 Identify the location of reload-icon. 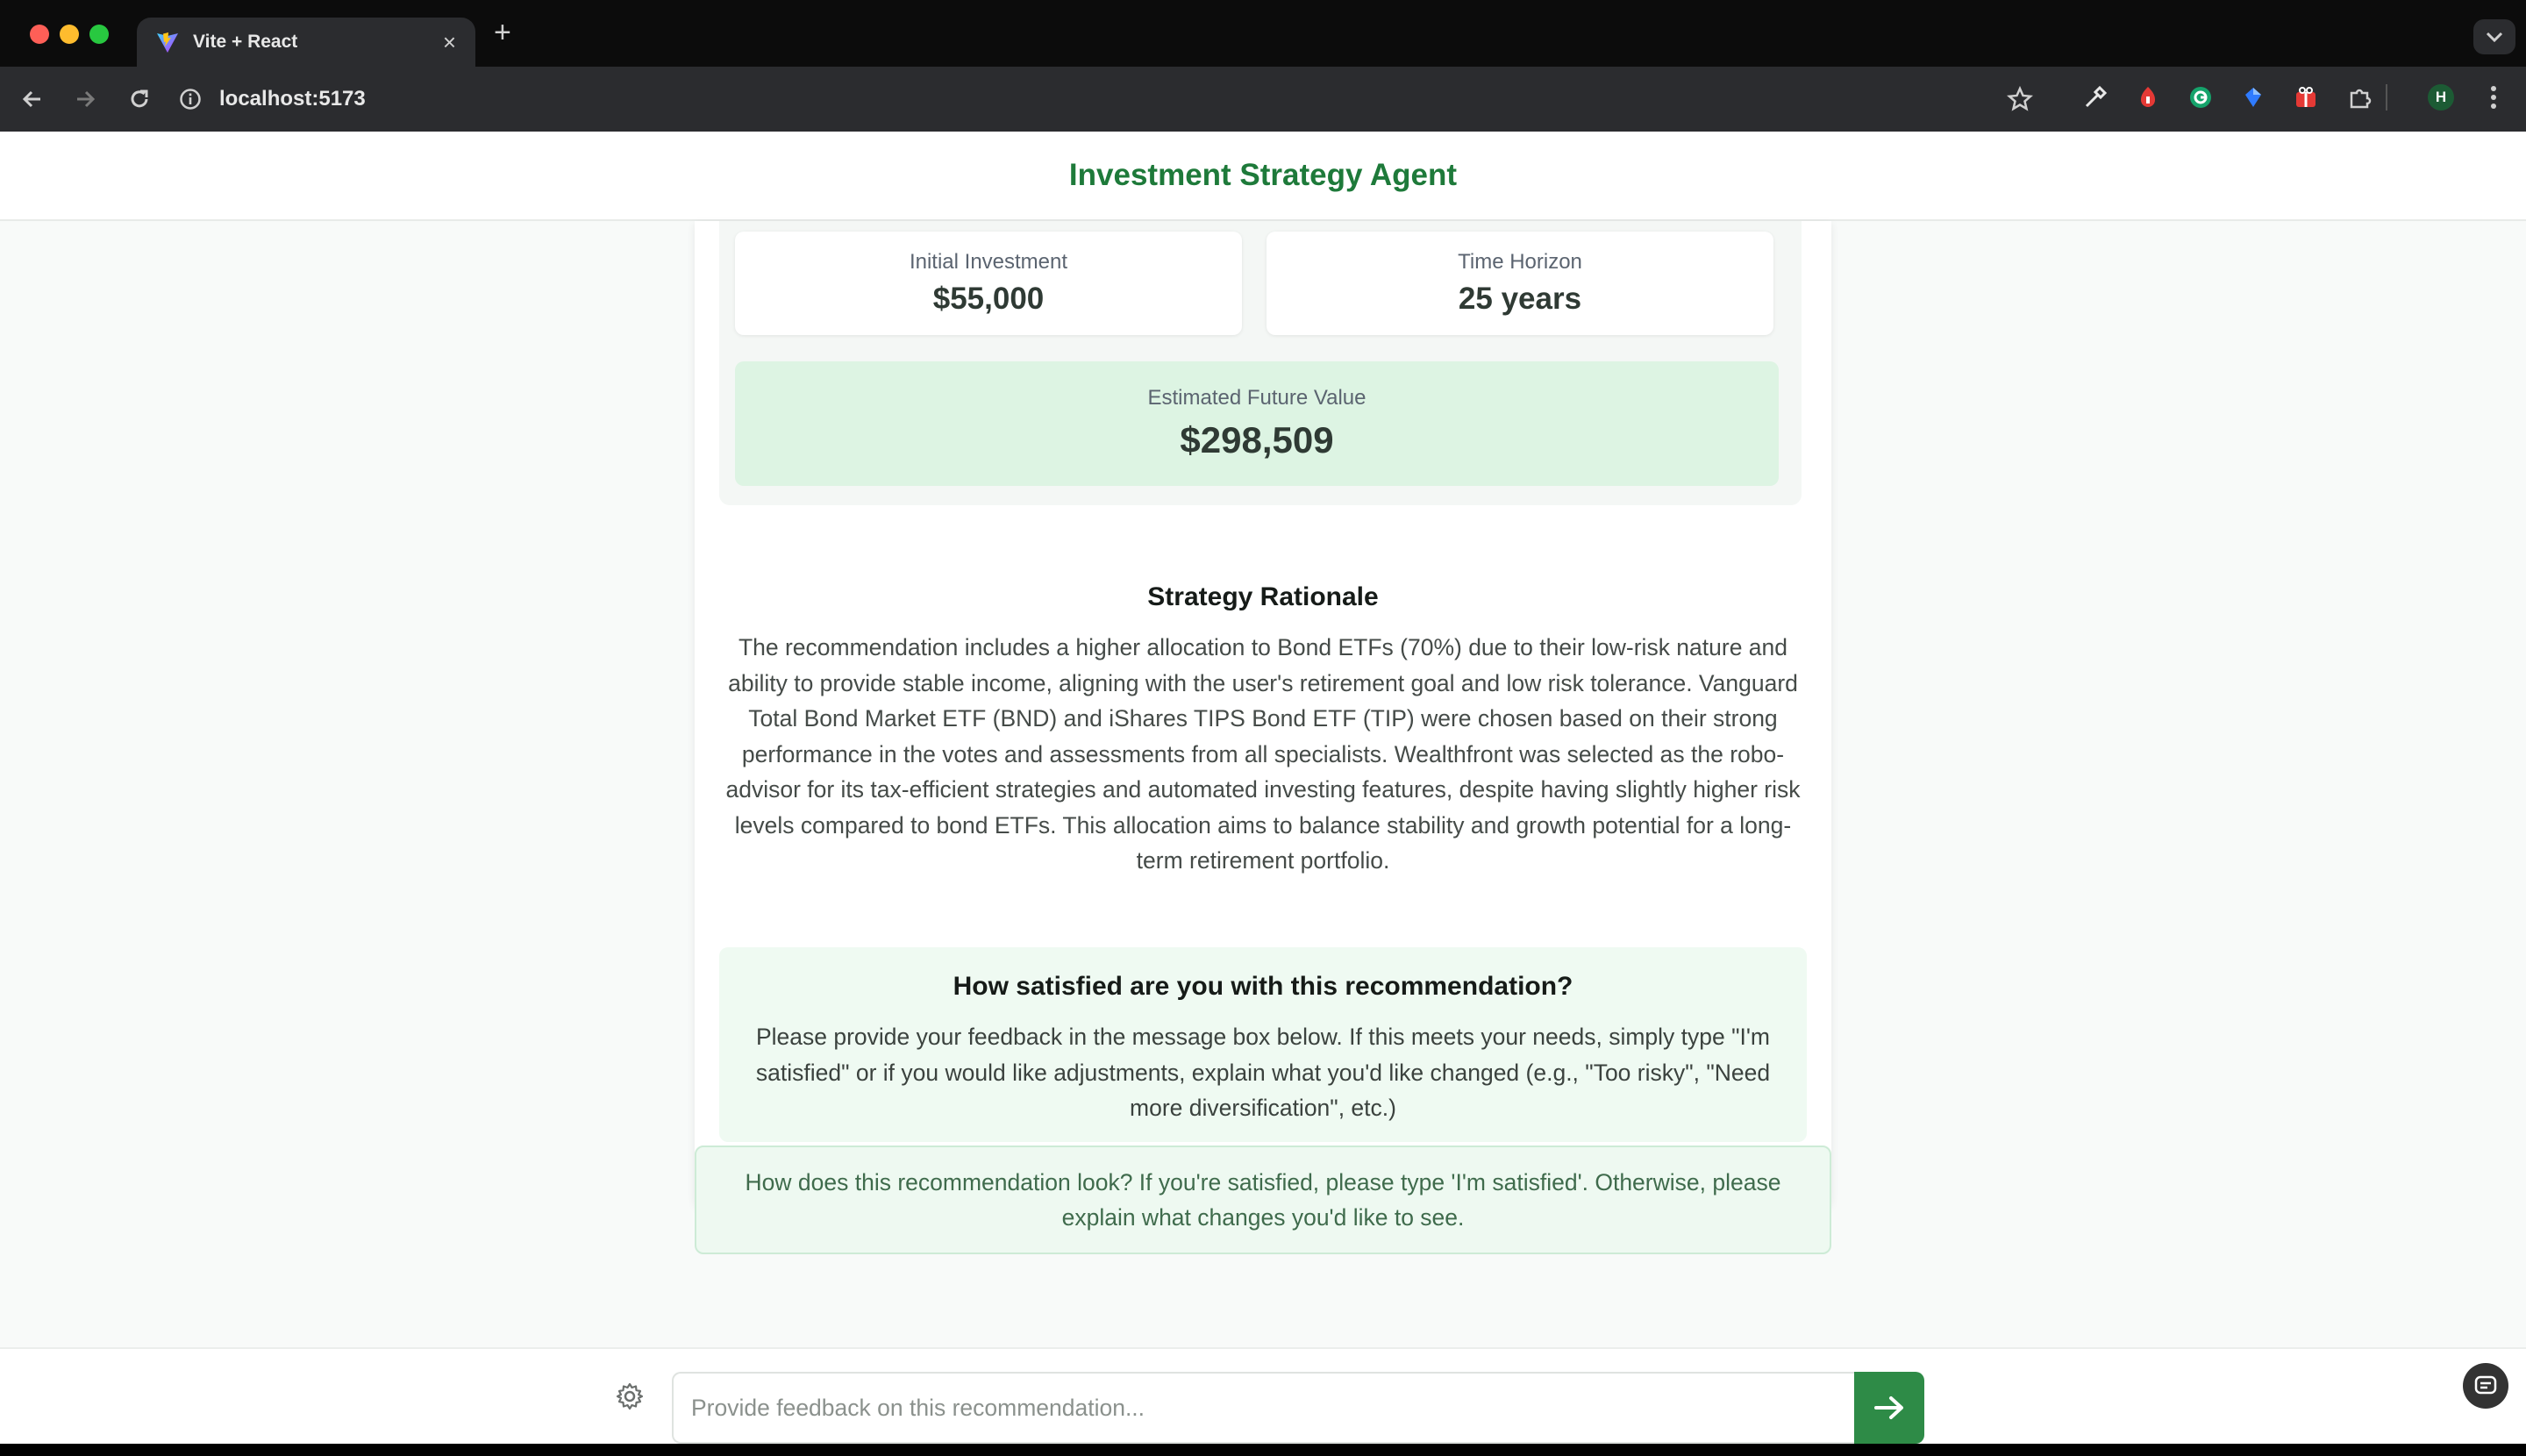
(139, 98).